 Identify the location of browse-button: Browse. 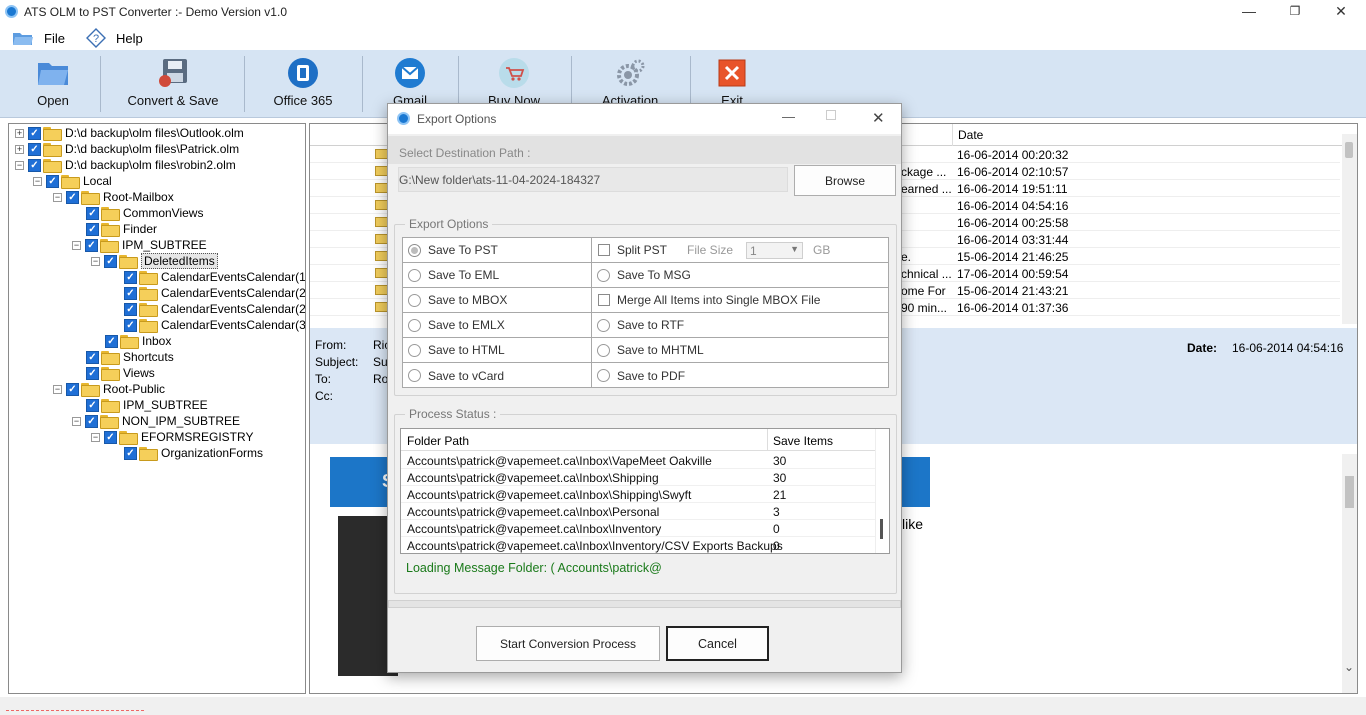
(845, 180).